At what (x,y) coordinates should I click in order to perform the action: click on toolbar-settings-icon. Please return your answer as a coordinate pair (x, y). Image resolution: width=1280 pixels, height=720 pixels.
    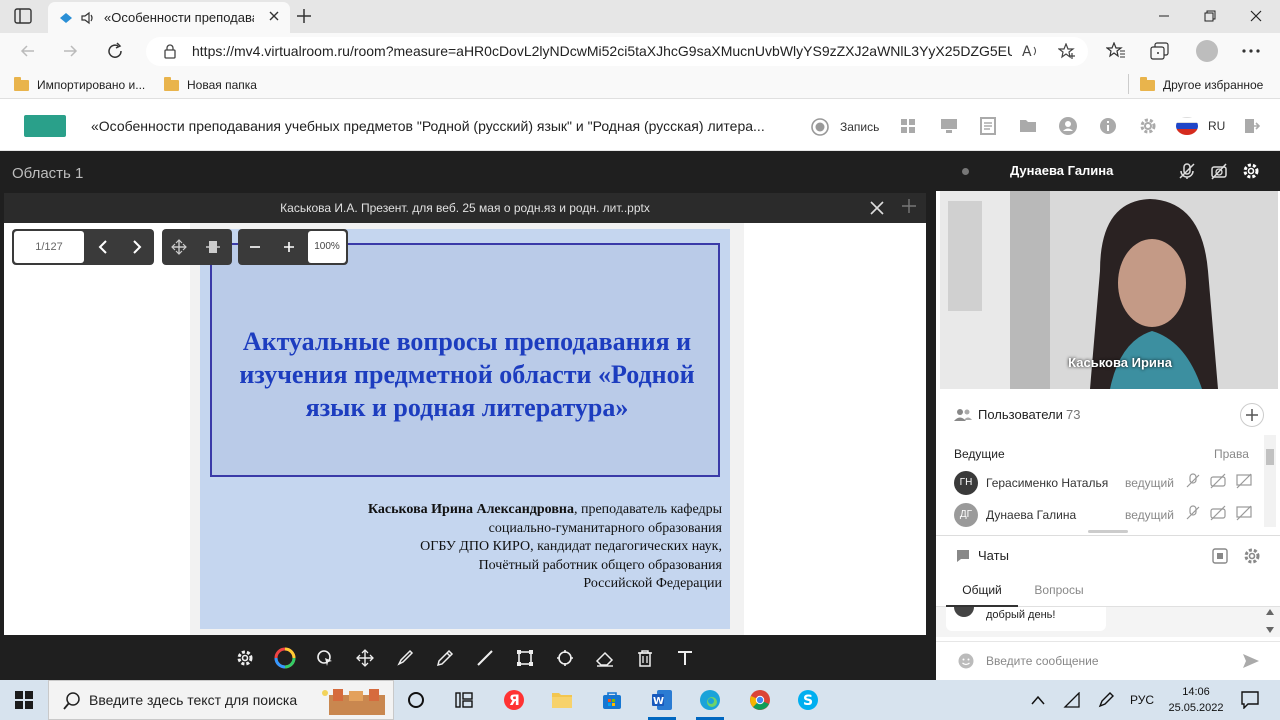
    Looking at the image, I should click on (245, 658).